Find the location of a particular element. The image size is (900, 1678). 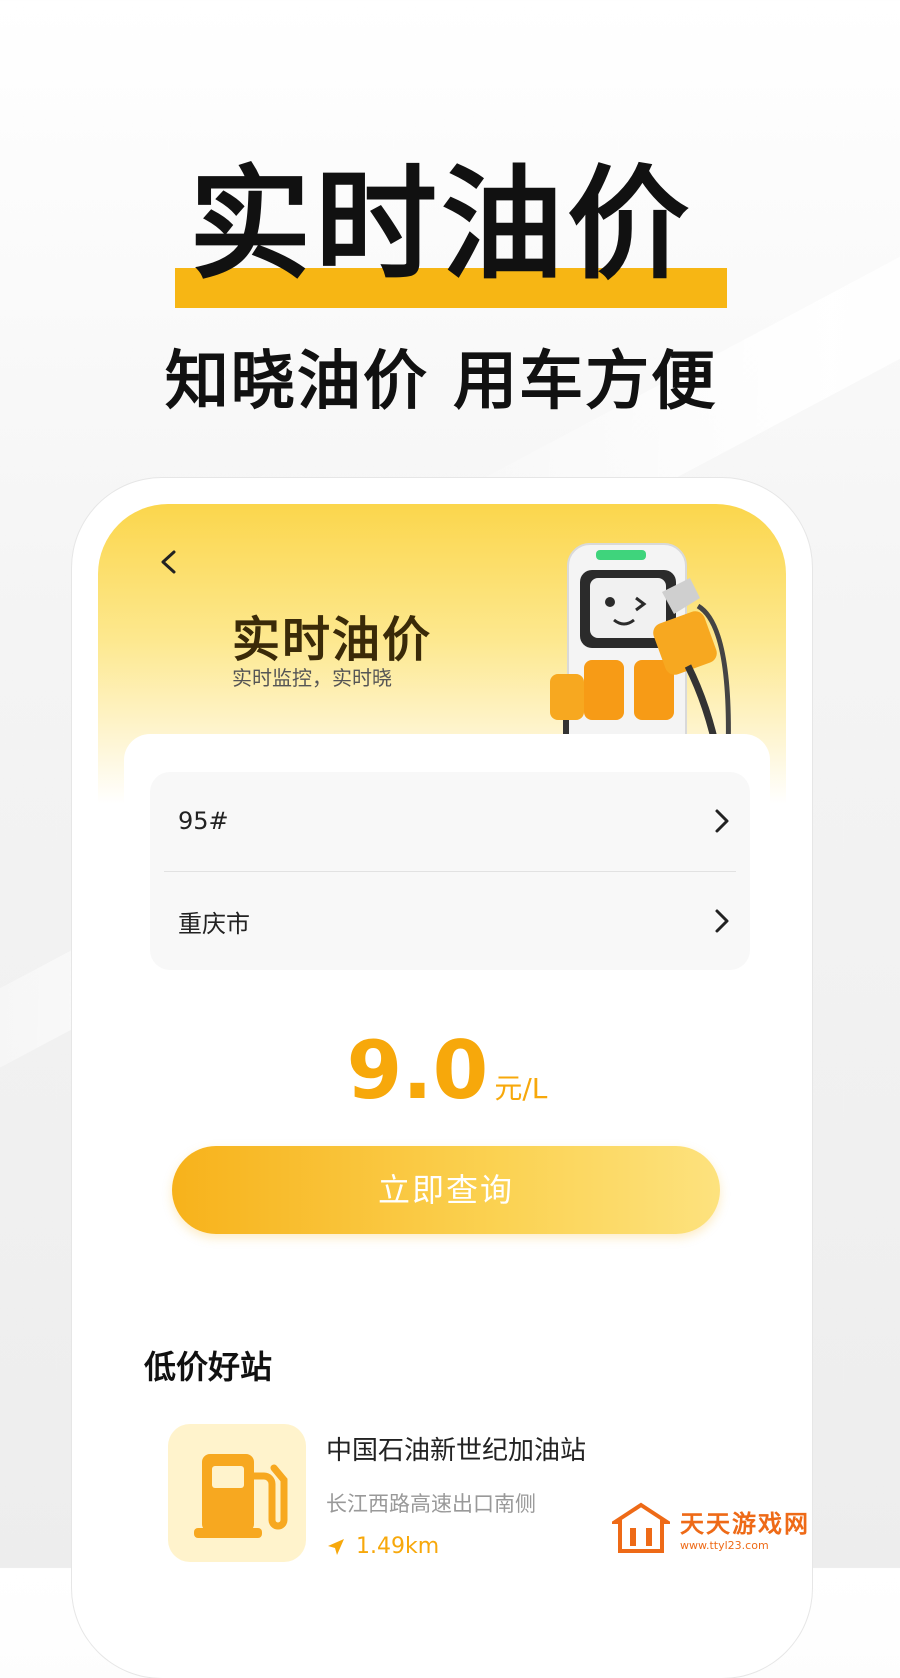

city-selector: 重庆市 is located at coordinates (450, 921).